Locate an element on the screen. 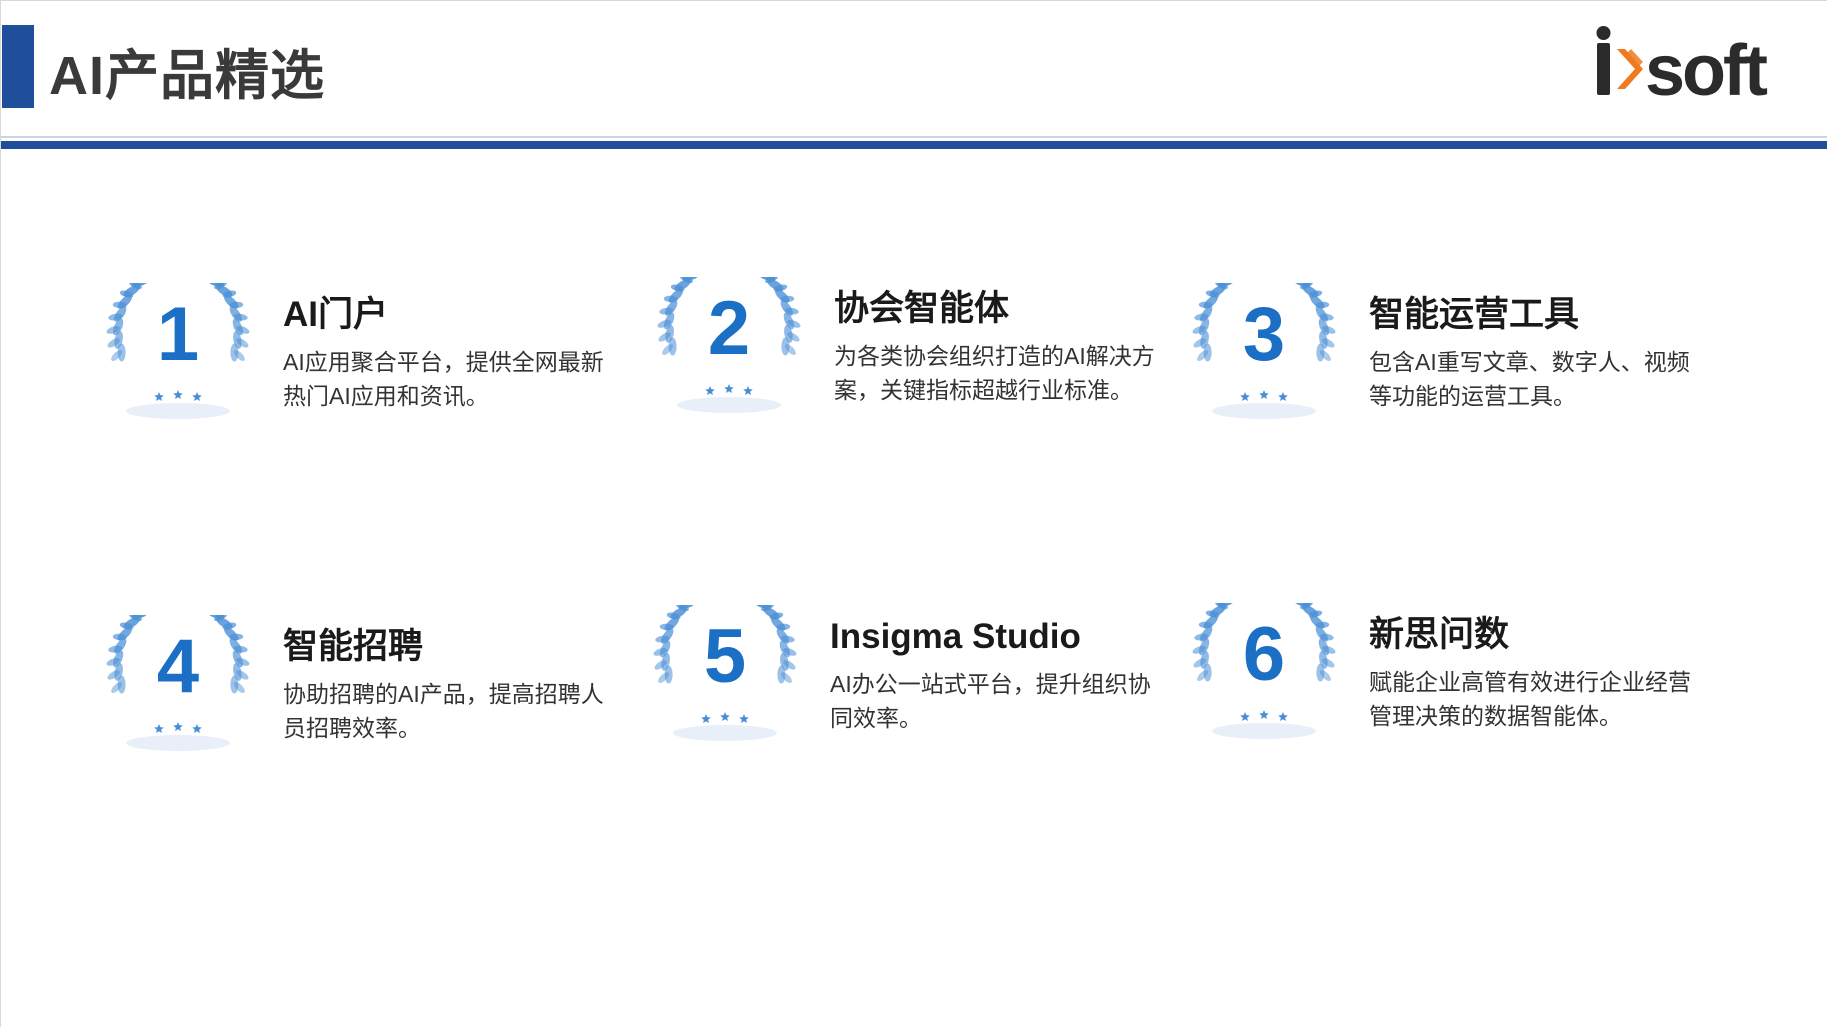  laurel-badge-icon: 3 is located at coordinates (1264, 368).